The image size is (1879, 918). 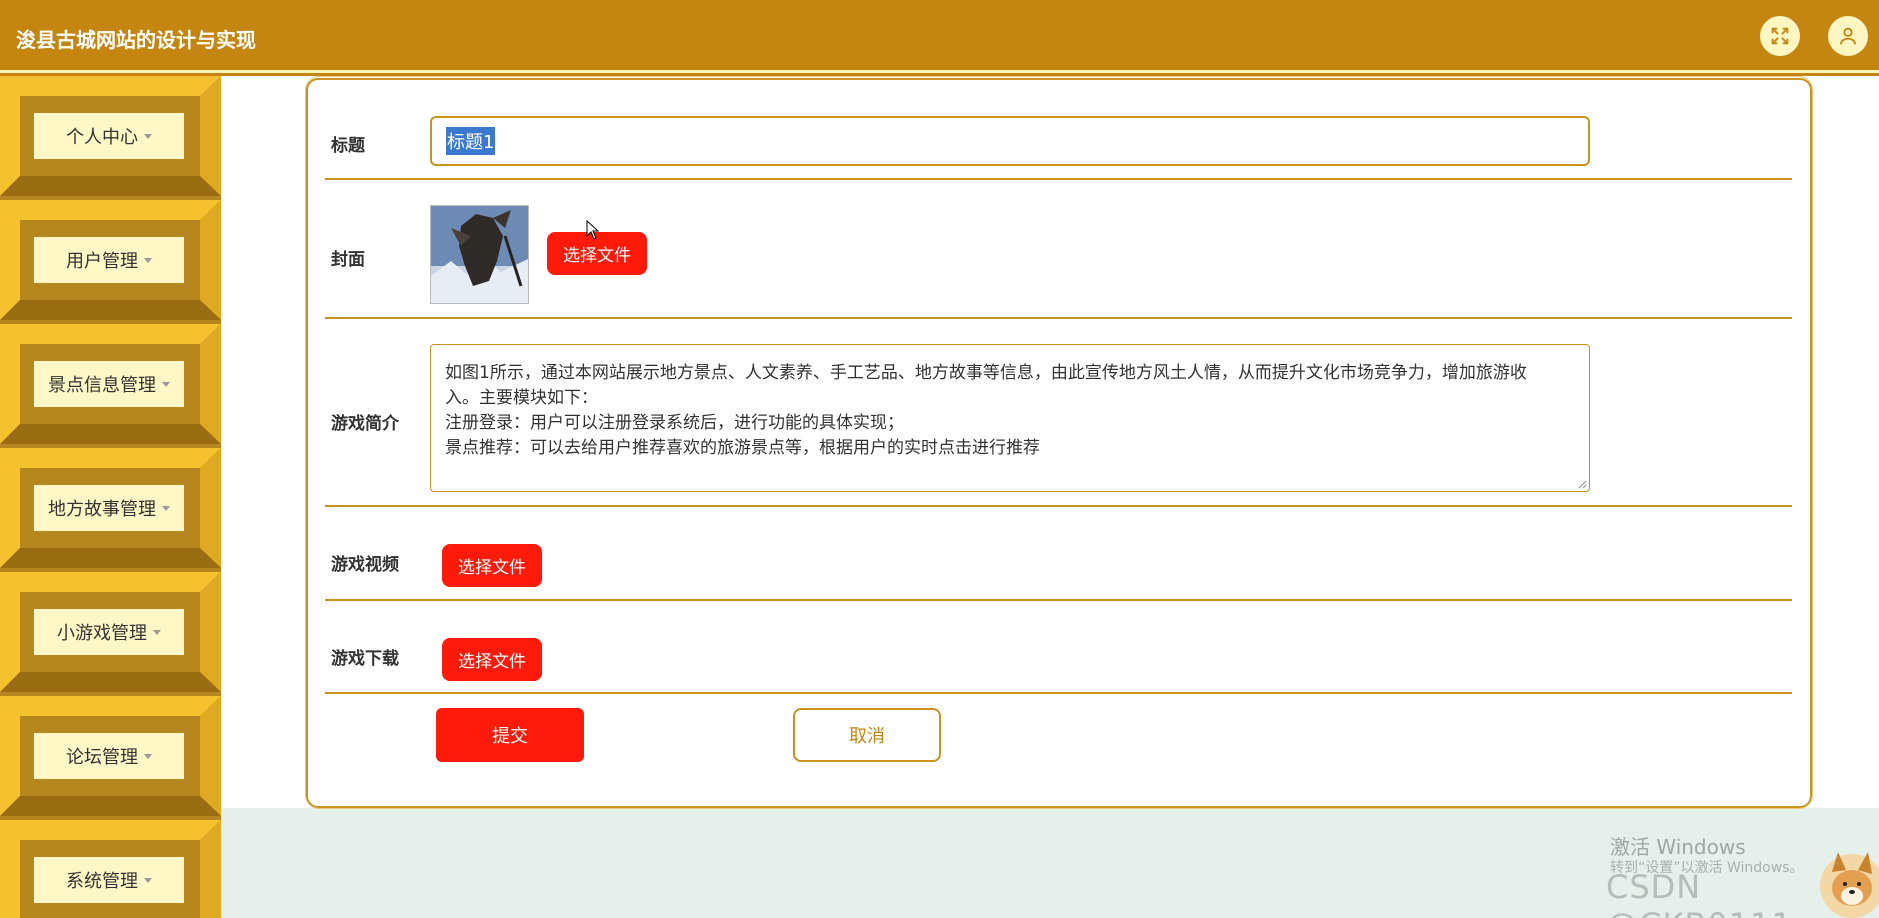 I want to click on sidebar-item-story-management: 地方故事管理, so click(x=110, y=508).